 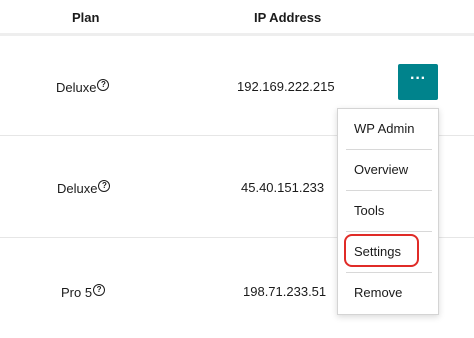 What do you see at coordinates (384, 128) in the screenshot?
I see `menu-item-label: WP Admin` at bounding box center [384, 128].